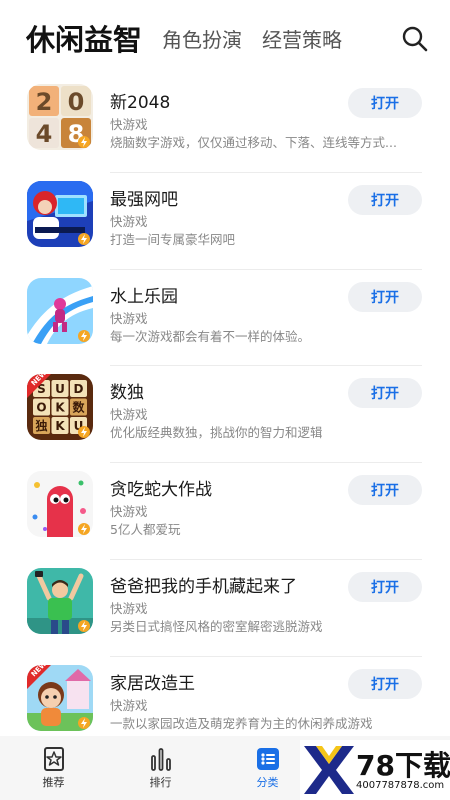  Describe the element at coordinates (202, 38) in the screenshot. I see `tab-role-playing: 角色扮演` at that location.